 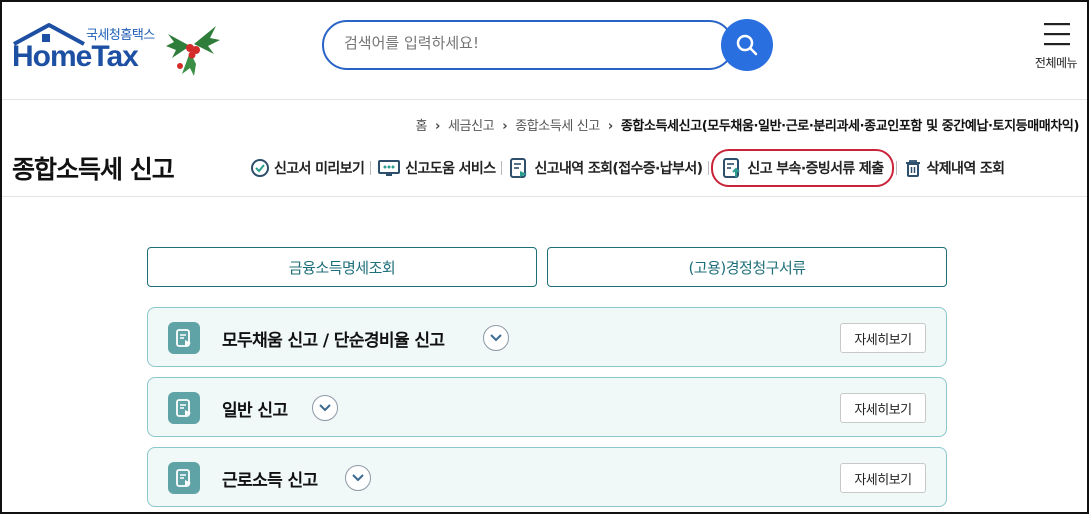 I want to click on history-lookup-label: 신고내역 조회(접수증·납부서), so click(x=618, y=169).